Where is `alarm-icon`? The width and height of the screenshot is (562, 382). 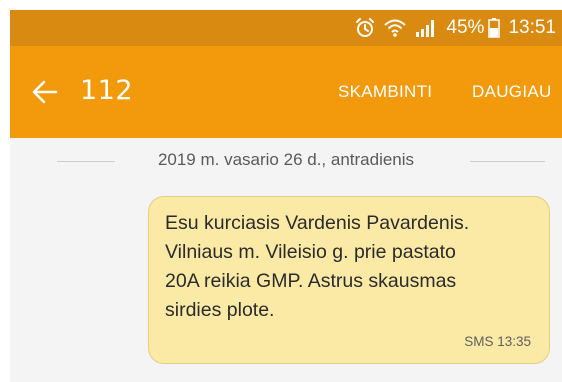 alarm-icon is located at coordinates (365, 28).